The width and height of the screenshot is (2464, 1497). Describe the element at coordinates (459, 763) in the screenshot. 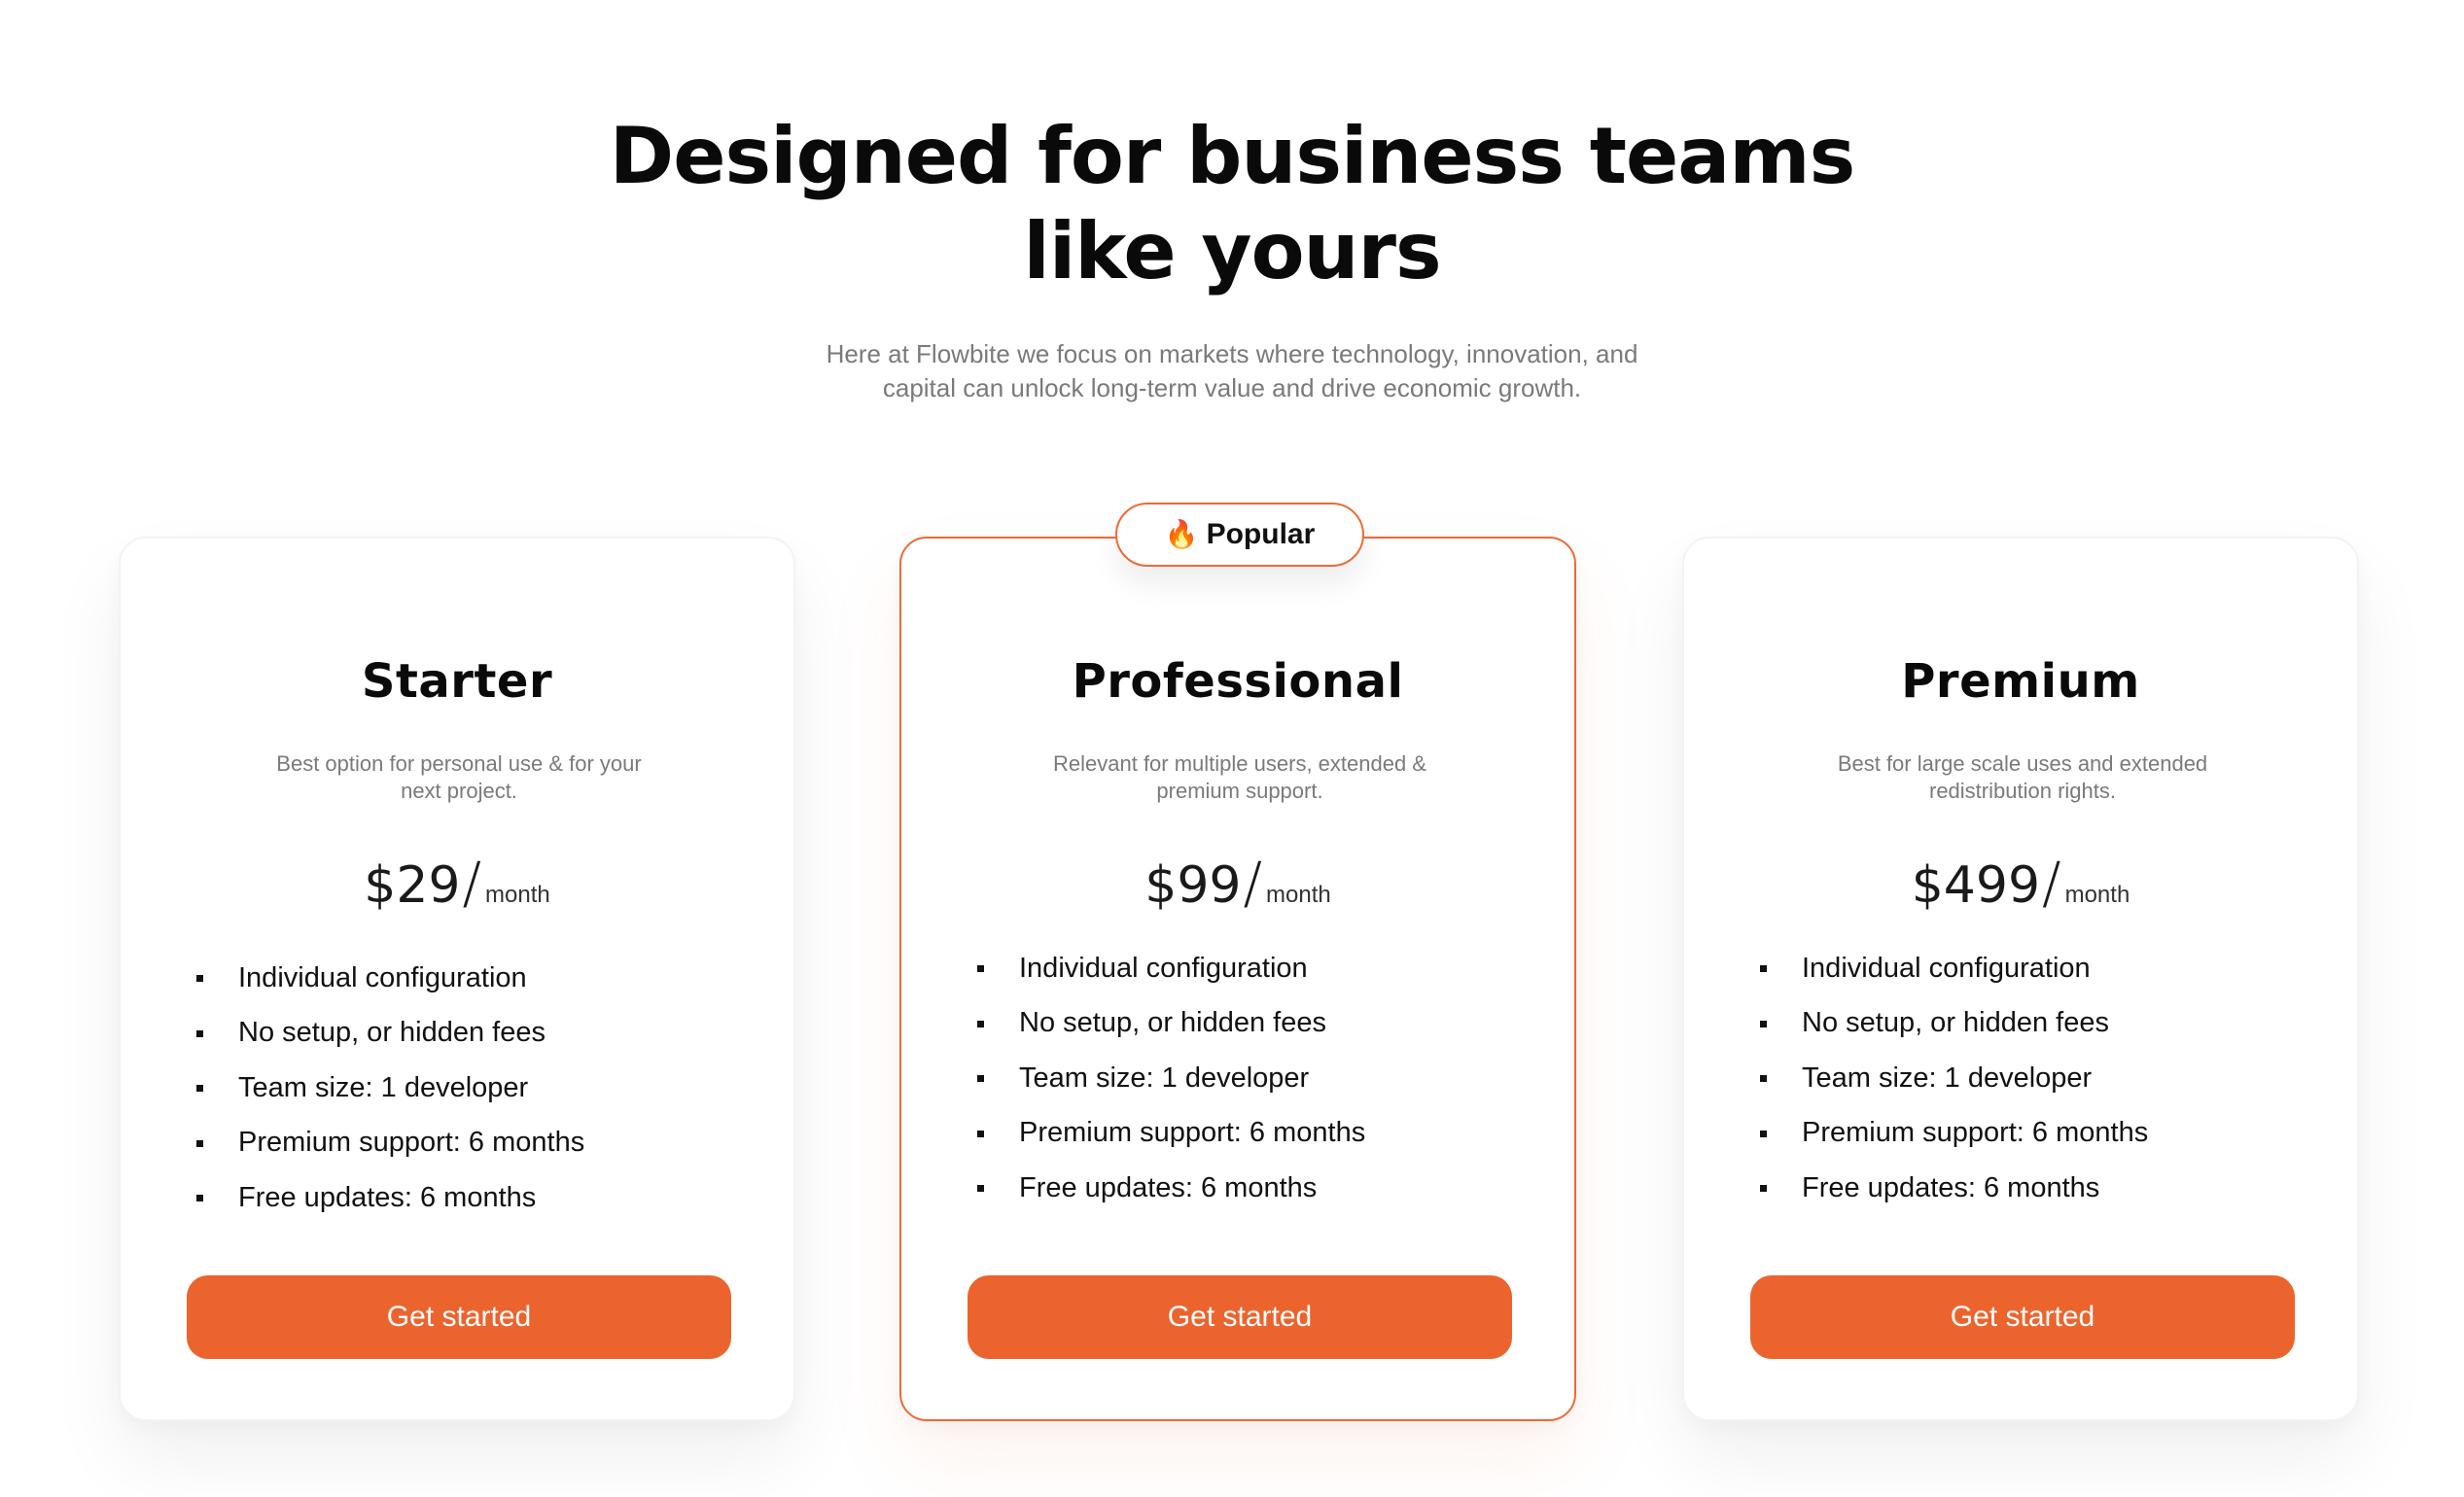

I see `plan-description-line-1: Best option for personal use & for your` at that location.